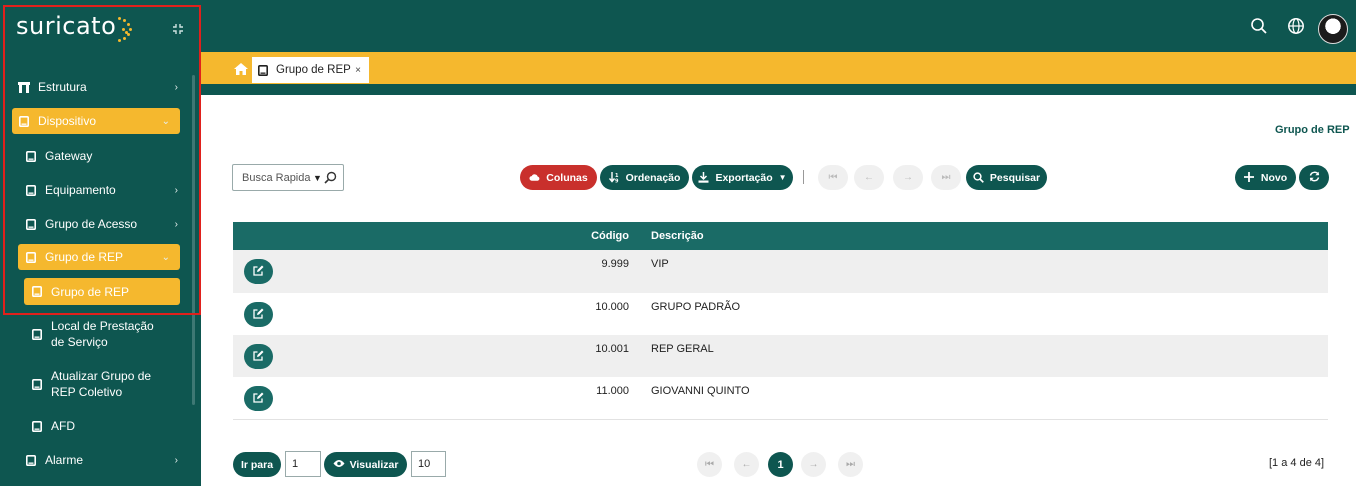 Image resolution: width=1356 pixels, height=486 pixels. I want to click on ordenacao-label: Ordenação, so click(653, 177).